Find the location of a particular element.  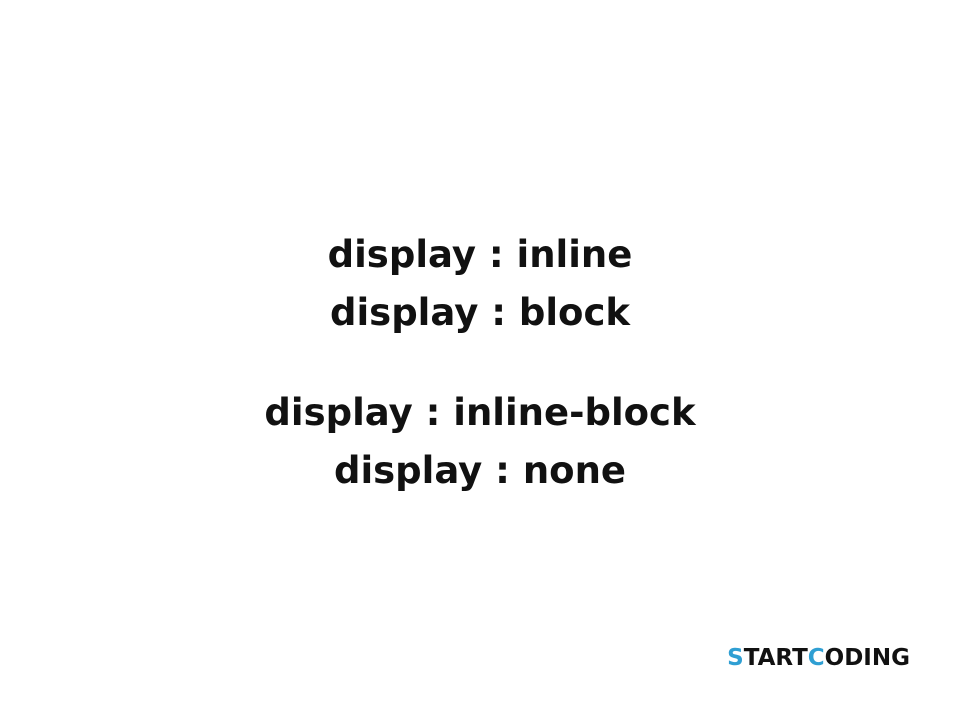

logo-letter-c: C is located at coordinates (816, 658).